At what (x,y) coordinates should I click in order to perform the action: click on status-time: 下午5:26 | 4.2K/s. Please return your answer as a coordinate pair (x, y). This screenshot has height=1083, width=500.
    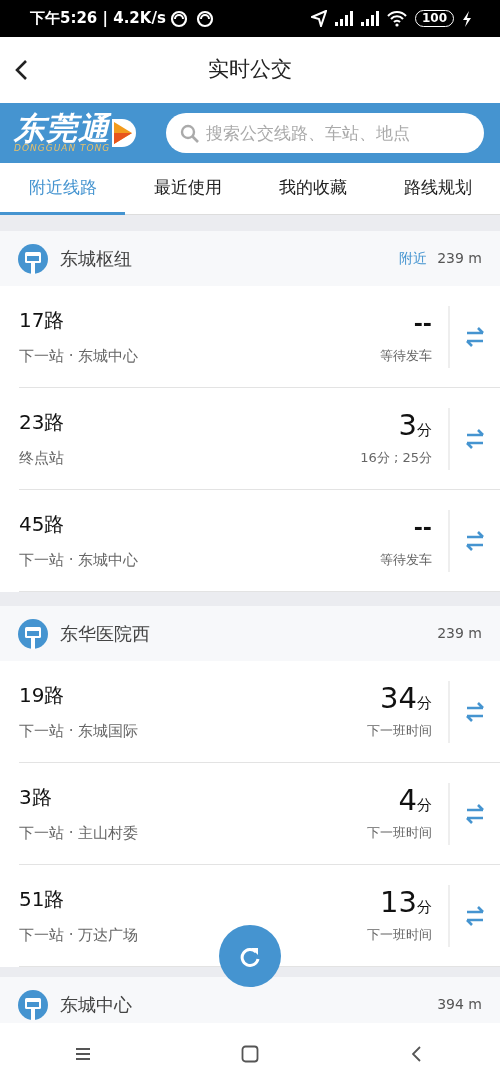
    Looking at the image, I should click on (98, 19).